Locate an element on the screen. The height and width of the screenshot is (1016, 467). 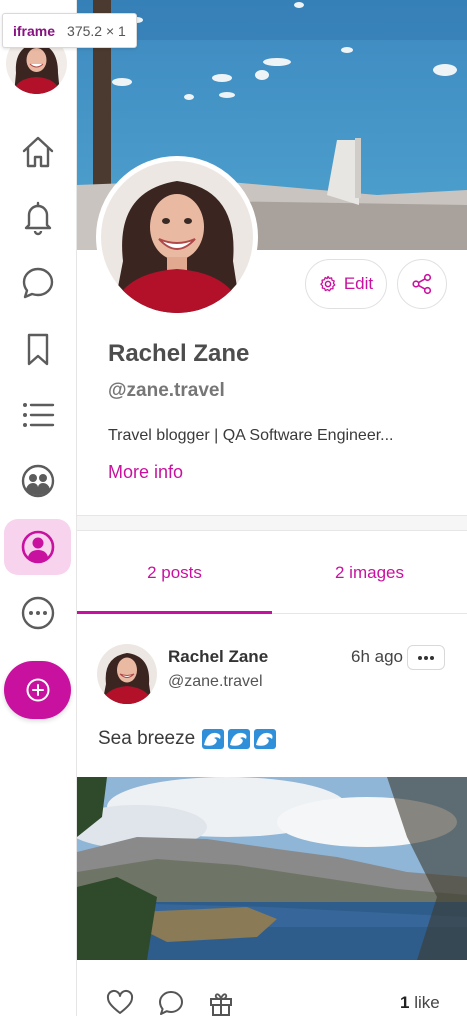
gear-icon is located at coordinates (328, 283).